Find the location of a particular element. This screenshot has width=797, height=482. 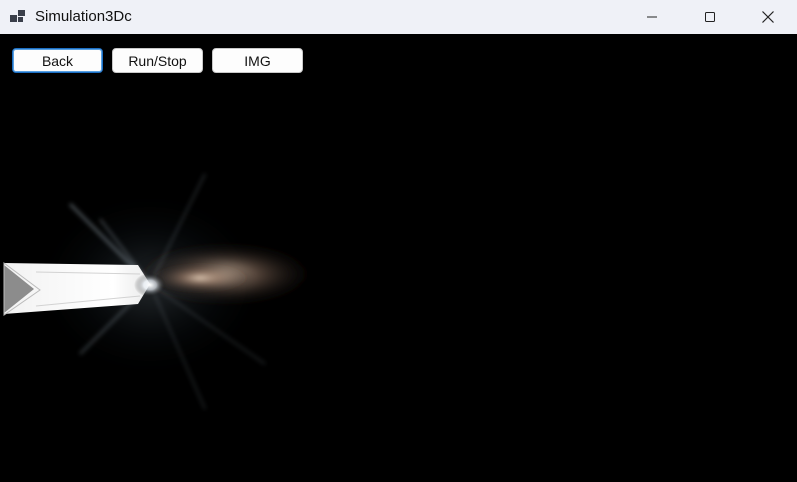

maximize-icon is located at coordinates (710, 17).